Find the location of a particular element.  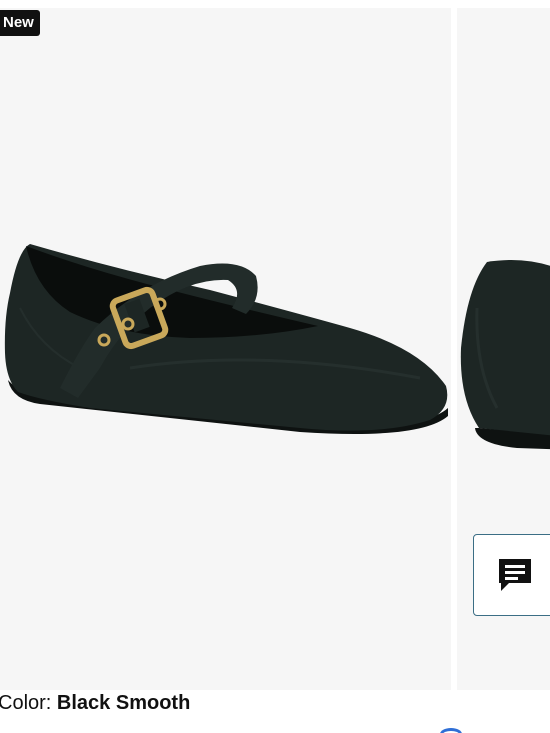

color-label: Color: is located at coordinates (26, 703).